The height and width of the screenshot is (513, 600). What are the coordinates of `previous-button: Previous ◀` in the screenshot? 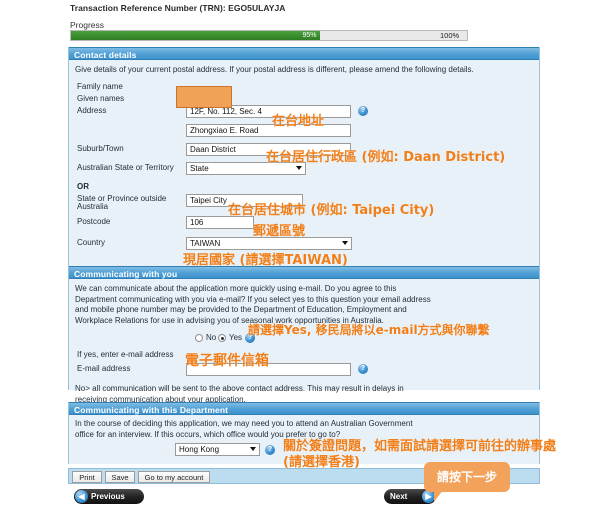 It's located at (109, 496).